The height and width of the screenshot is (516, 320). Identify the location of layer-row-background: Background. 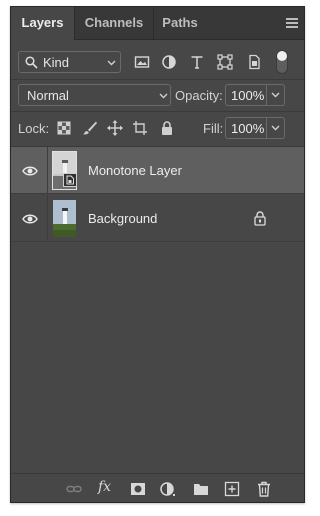
(157, 218).